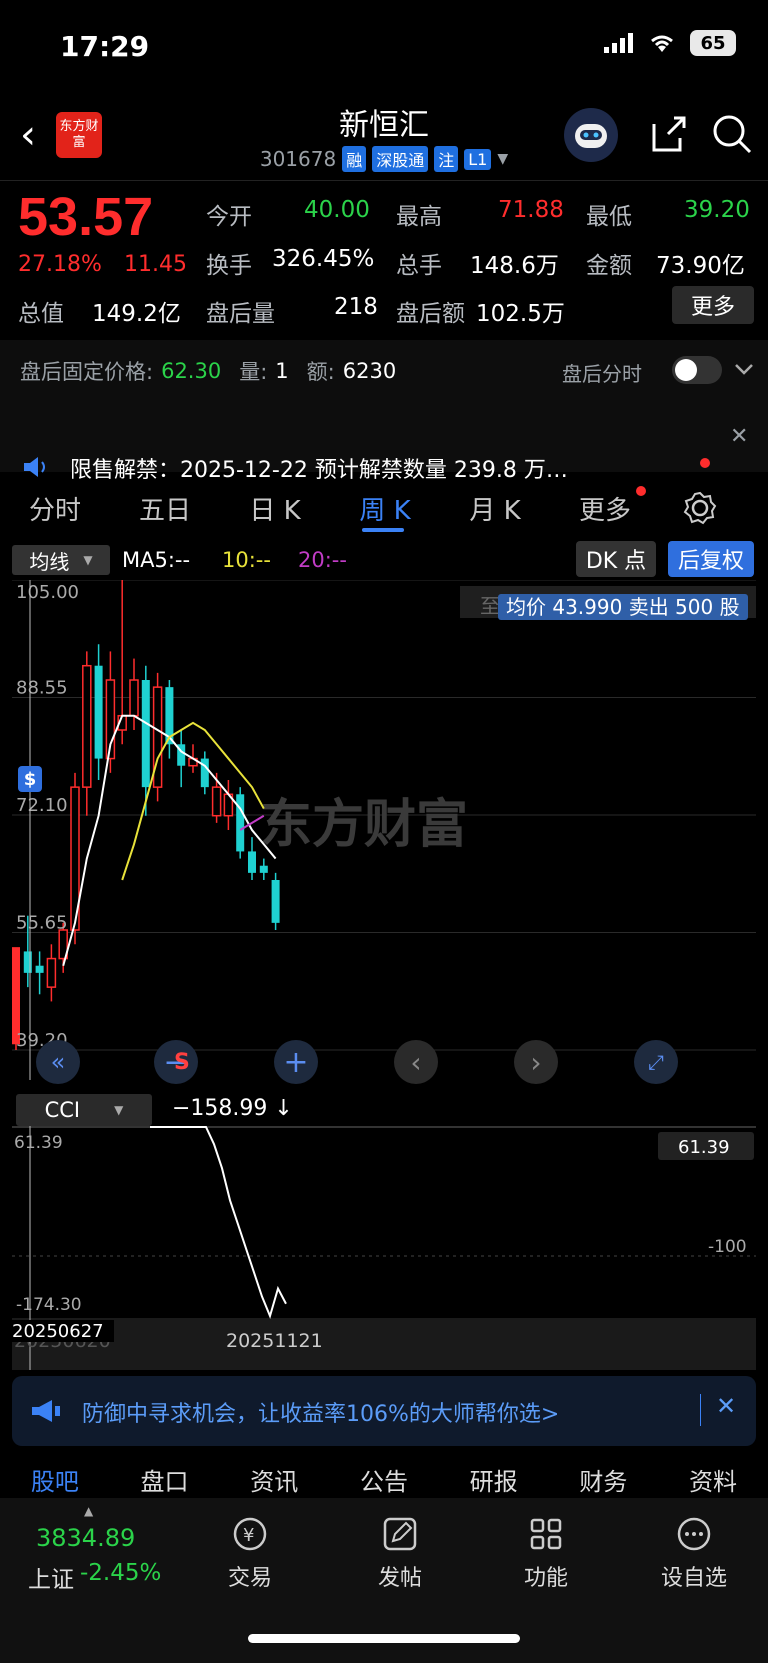 The height and width of the screenshot is (1663, 768). I want to click on tab-intraday: 分时, so click(55, 508).